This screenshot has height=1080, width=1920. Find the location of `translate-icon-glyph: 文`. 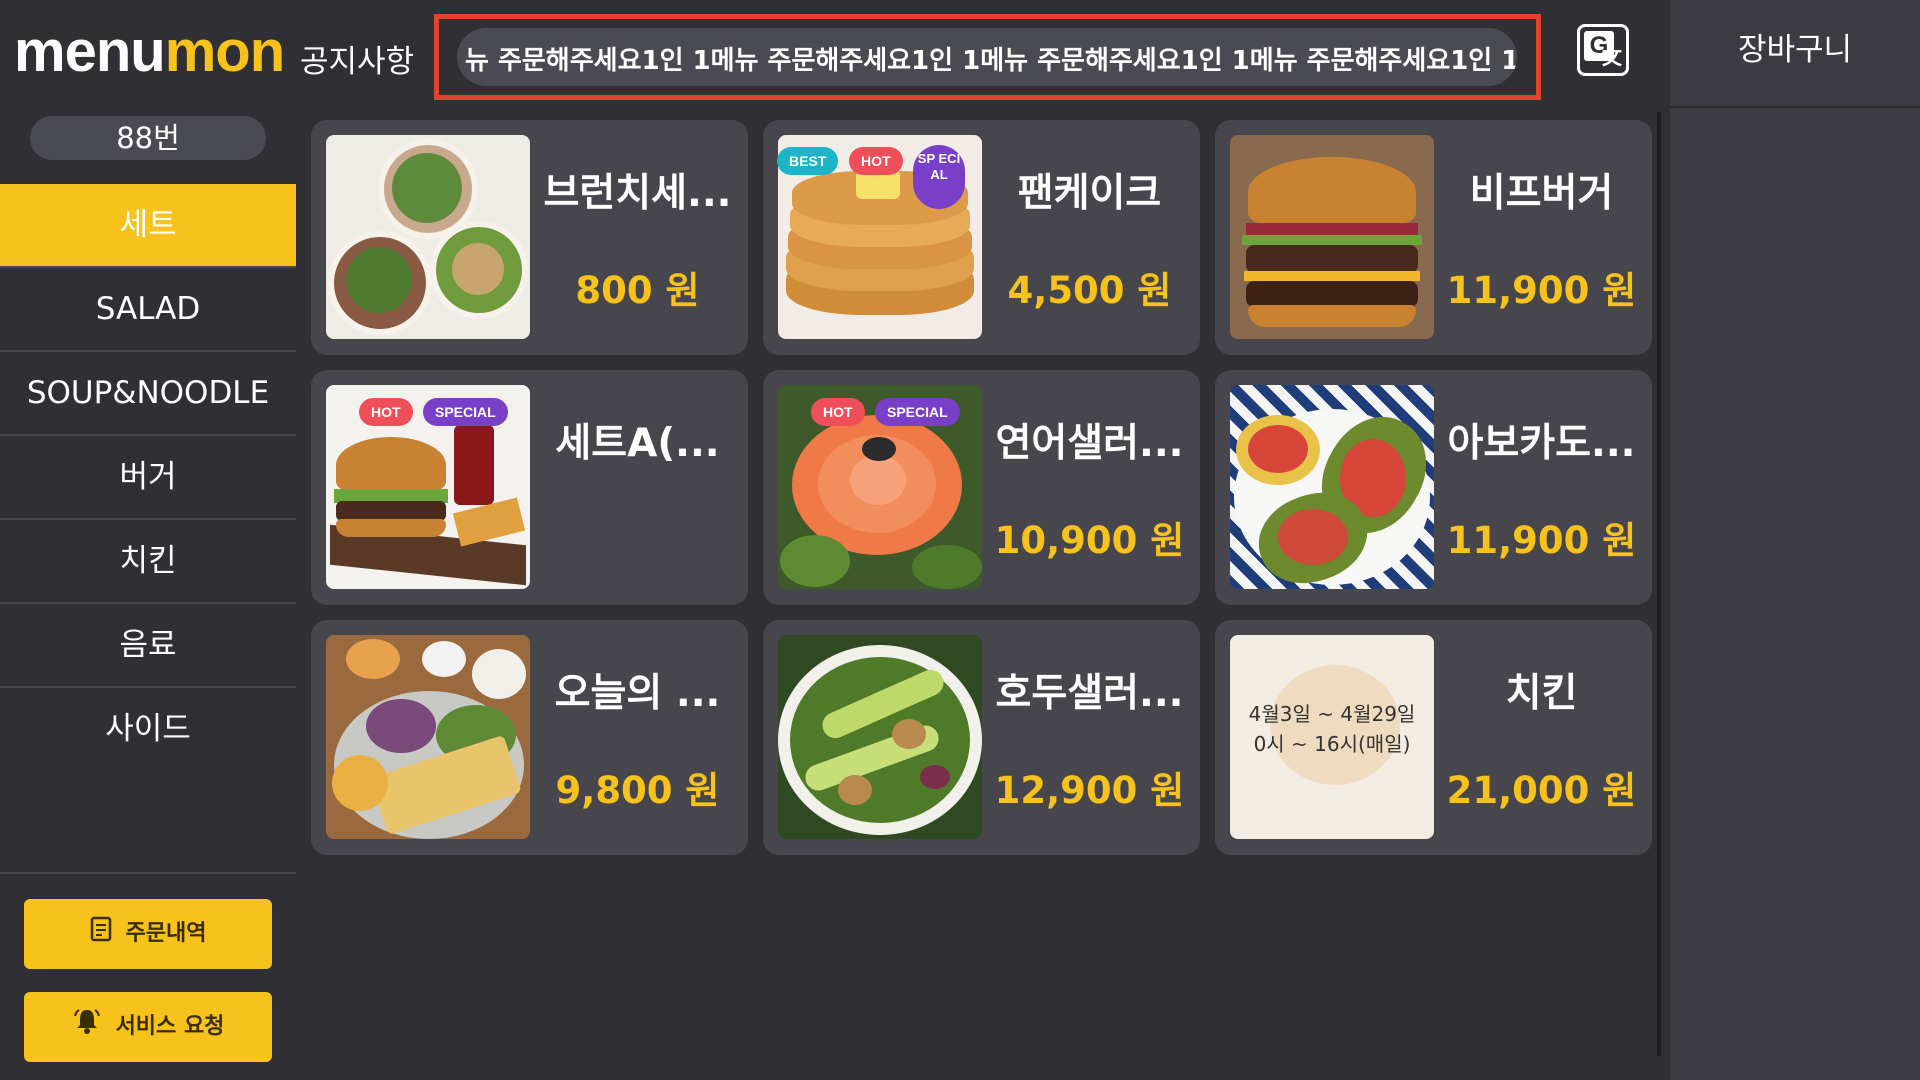

translate-icon-glyph: 文 is located at coordinates (1612, 58).